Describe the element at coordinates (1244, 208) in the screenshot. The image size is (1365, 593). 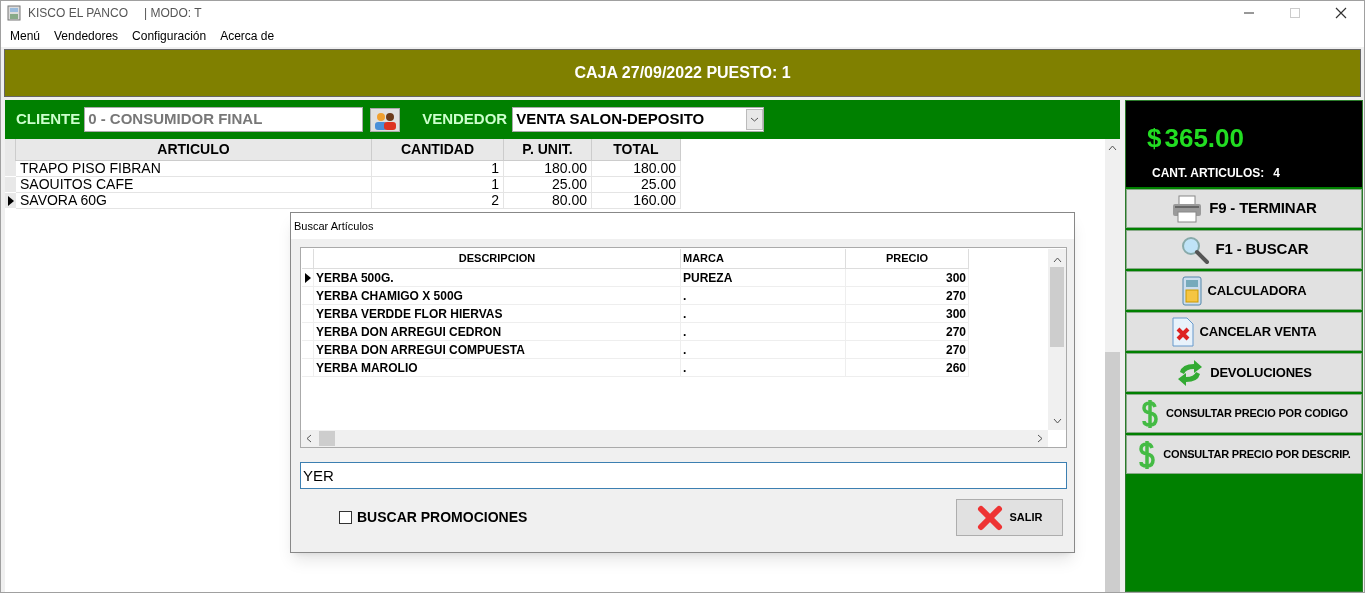
I see `action-button: F9 - TERMINAR` at that location.